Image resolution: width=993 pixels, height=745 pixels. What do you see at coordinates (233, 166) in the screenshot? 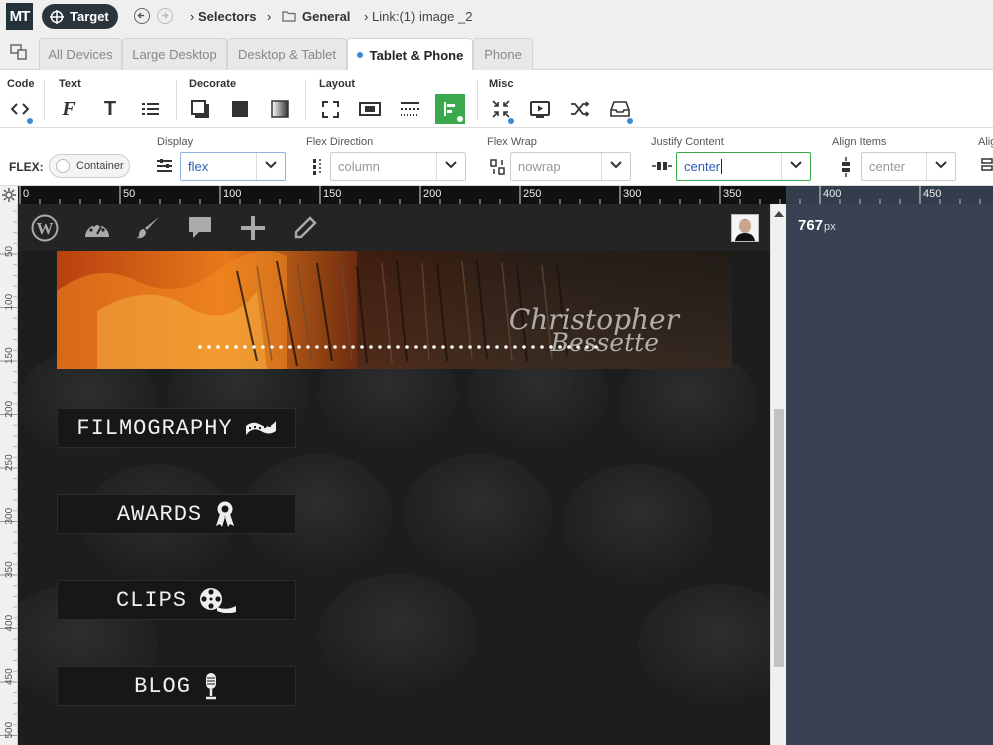
I see `display-select: flex` at bounding box center [233, 166].